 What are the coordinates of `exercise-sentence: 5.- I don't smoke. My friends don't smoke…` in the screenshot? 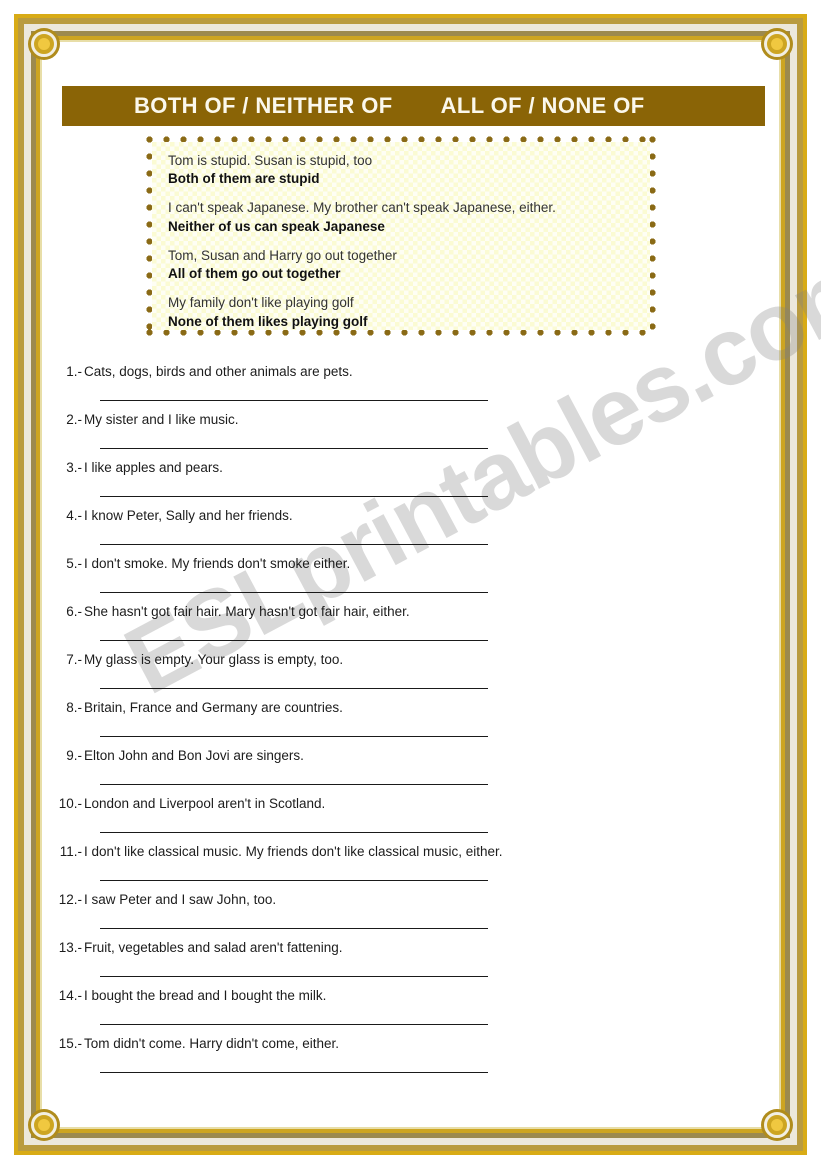 It's located at (199, 564).